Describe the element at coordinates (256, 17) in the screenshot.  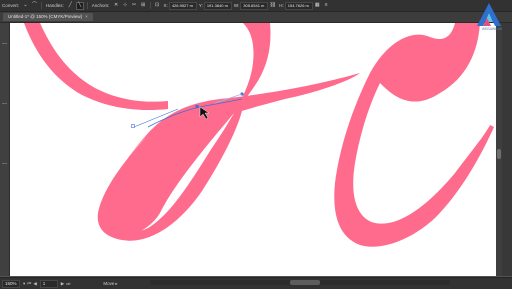
I see `document-tab-bar: Untitled-1* @ 150% (CMYK/Preview) ×` at that location.